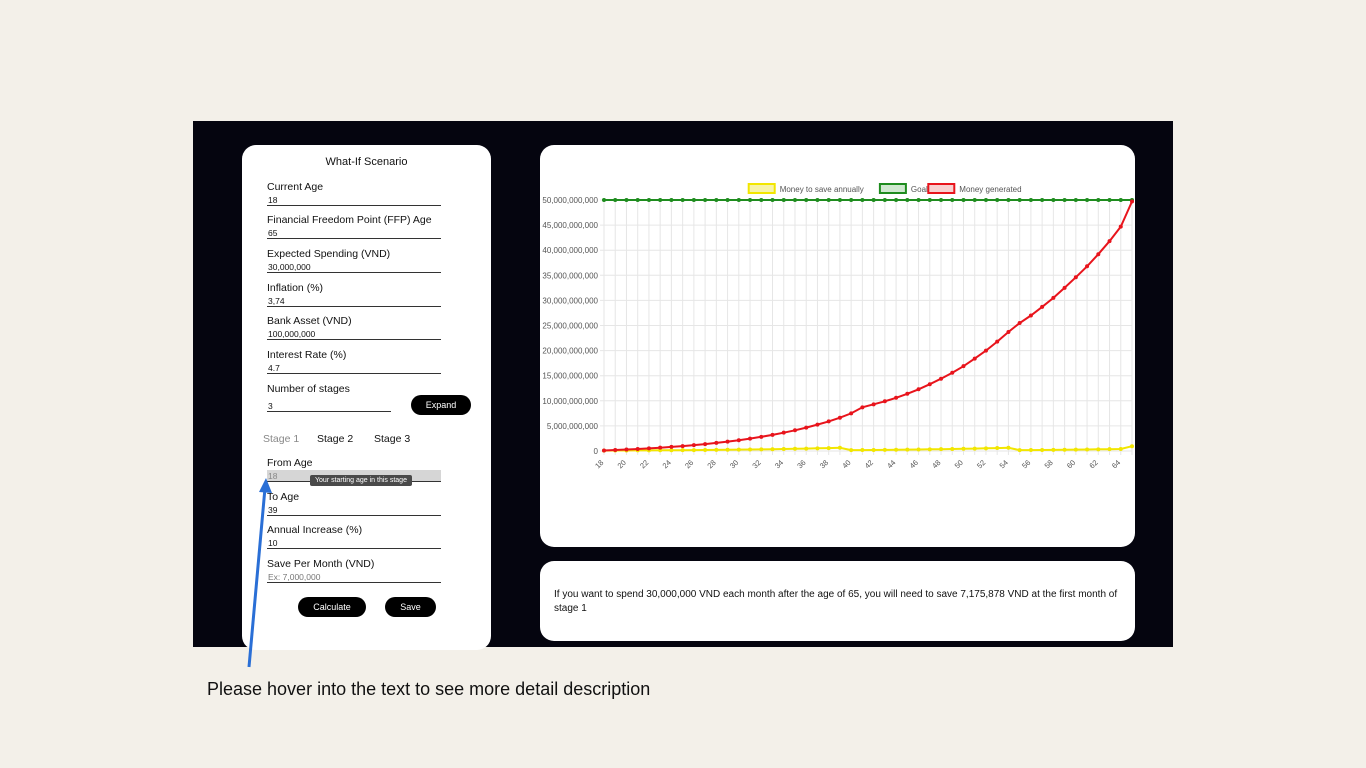 The width and height of the screenshot is (1366, 768). What do you see at coordinates (761, 188) in the screenshot?
I see `legend-swatch-money-to-save-annually` at bounding box center [761, 188].